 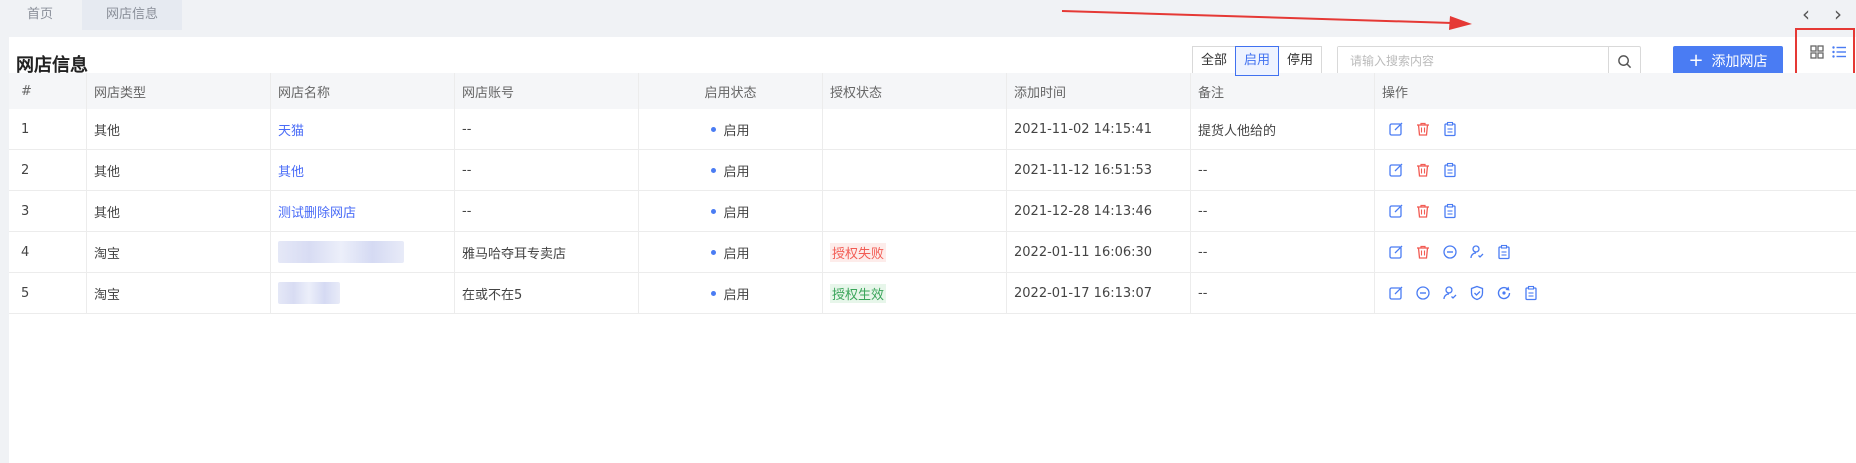 I want to click on grid-view-icon, so click(x=1817, y=52).